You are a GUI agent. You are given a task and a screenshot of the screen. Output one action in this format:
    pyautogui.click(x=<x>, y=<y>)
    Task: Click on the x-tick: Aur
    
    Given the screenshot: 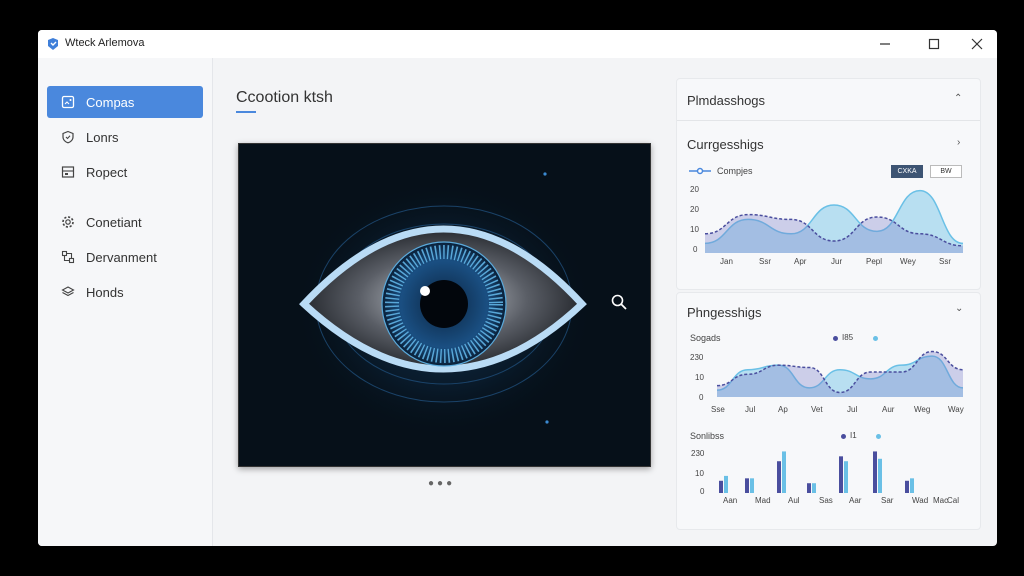 What is the action you would take?
    pyautogui.click(x=888, y=409)
    